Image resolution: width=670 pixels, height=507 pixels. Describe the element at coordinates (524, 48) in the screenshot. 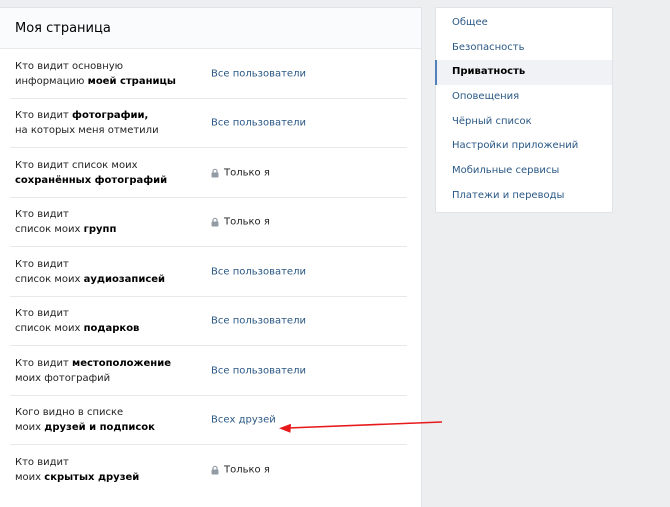

I see `side-menu-item: Безопасность` at that location.